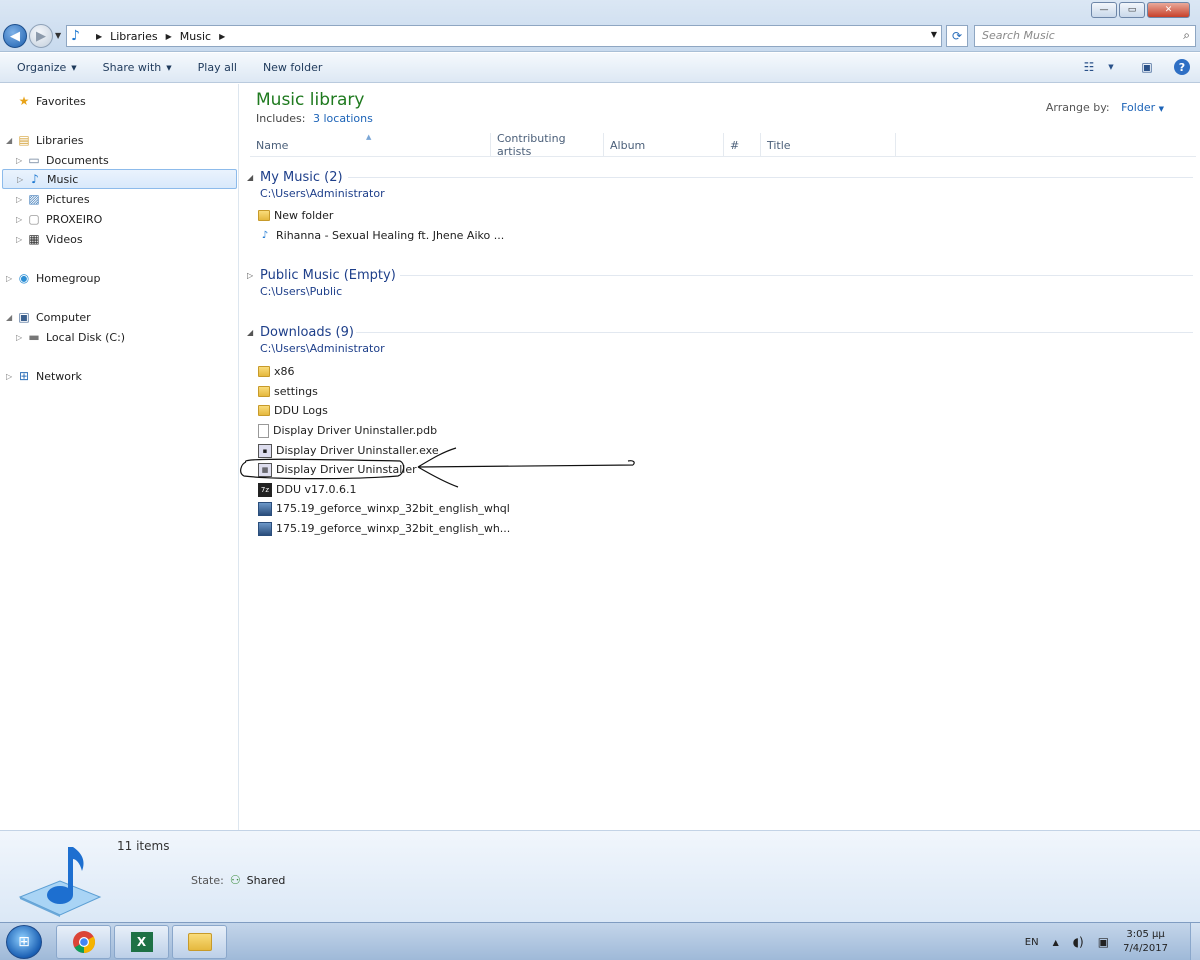 The height and width of the screenshot is (960, 1200). I want to click on help-icon: ?, so click(1182, 67).